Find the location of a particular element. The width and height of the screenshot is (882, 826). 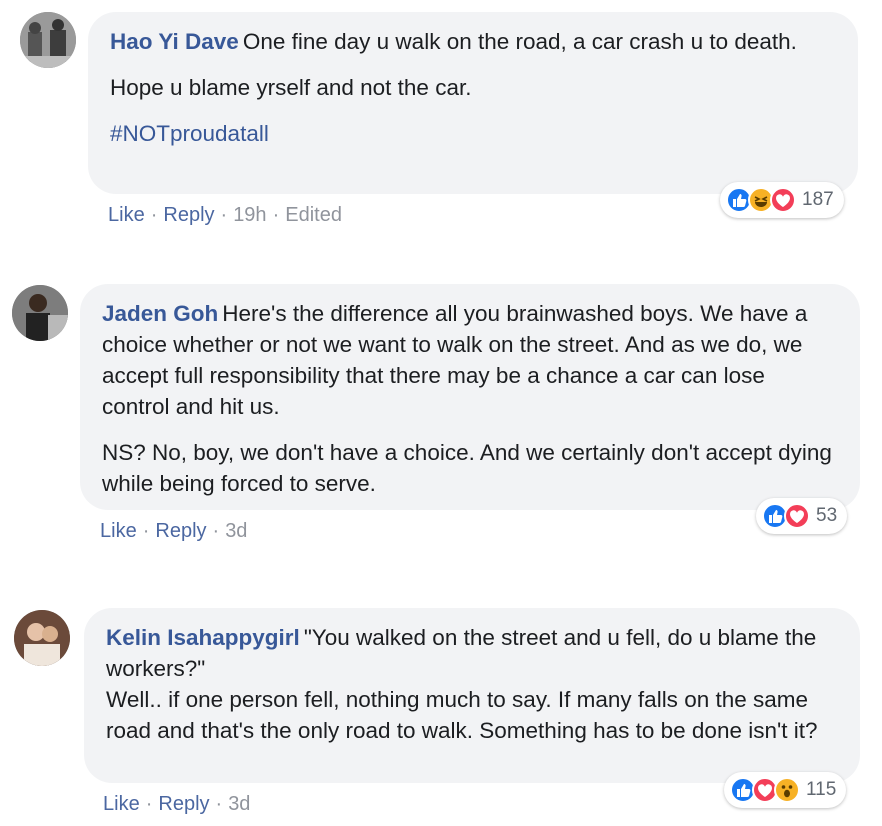

reaction-summary: 53 is located at coordinates (802, 516).